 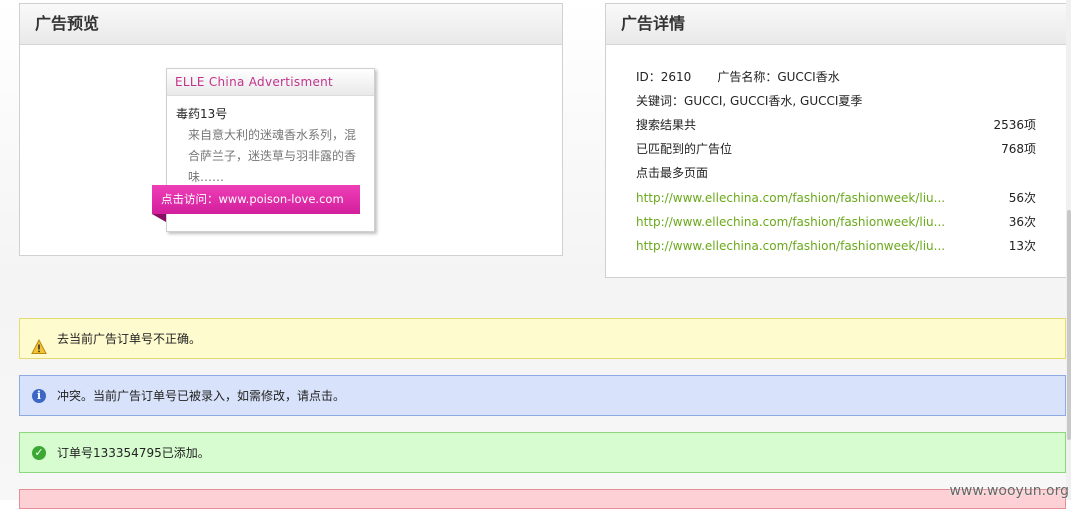 What do you see at coordinates (129, 339) in the screenshot?
I see `warning-message: 去当前广告订单号不正确。` at bounding box center [129, 339].